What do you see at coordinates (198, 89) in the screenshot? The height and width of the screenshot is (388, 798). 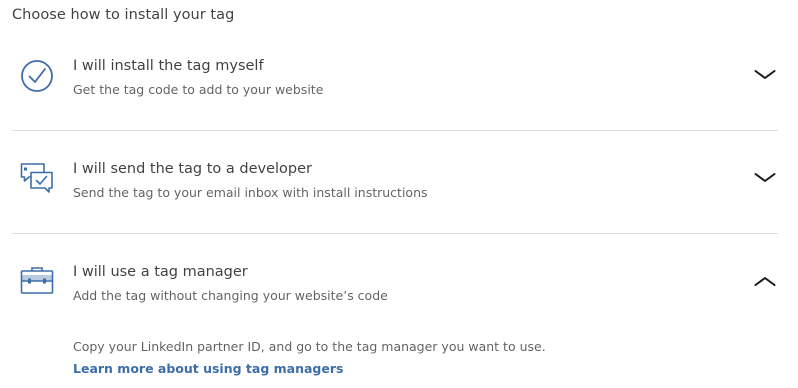 I see `option-description: Get the tag code to add to your website` at bounding box center [198, 89].